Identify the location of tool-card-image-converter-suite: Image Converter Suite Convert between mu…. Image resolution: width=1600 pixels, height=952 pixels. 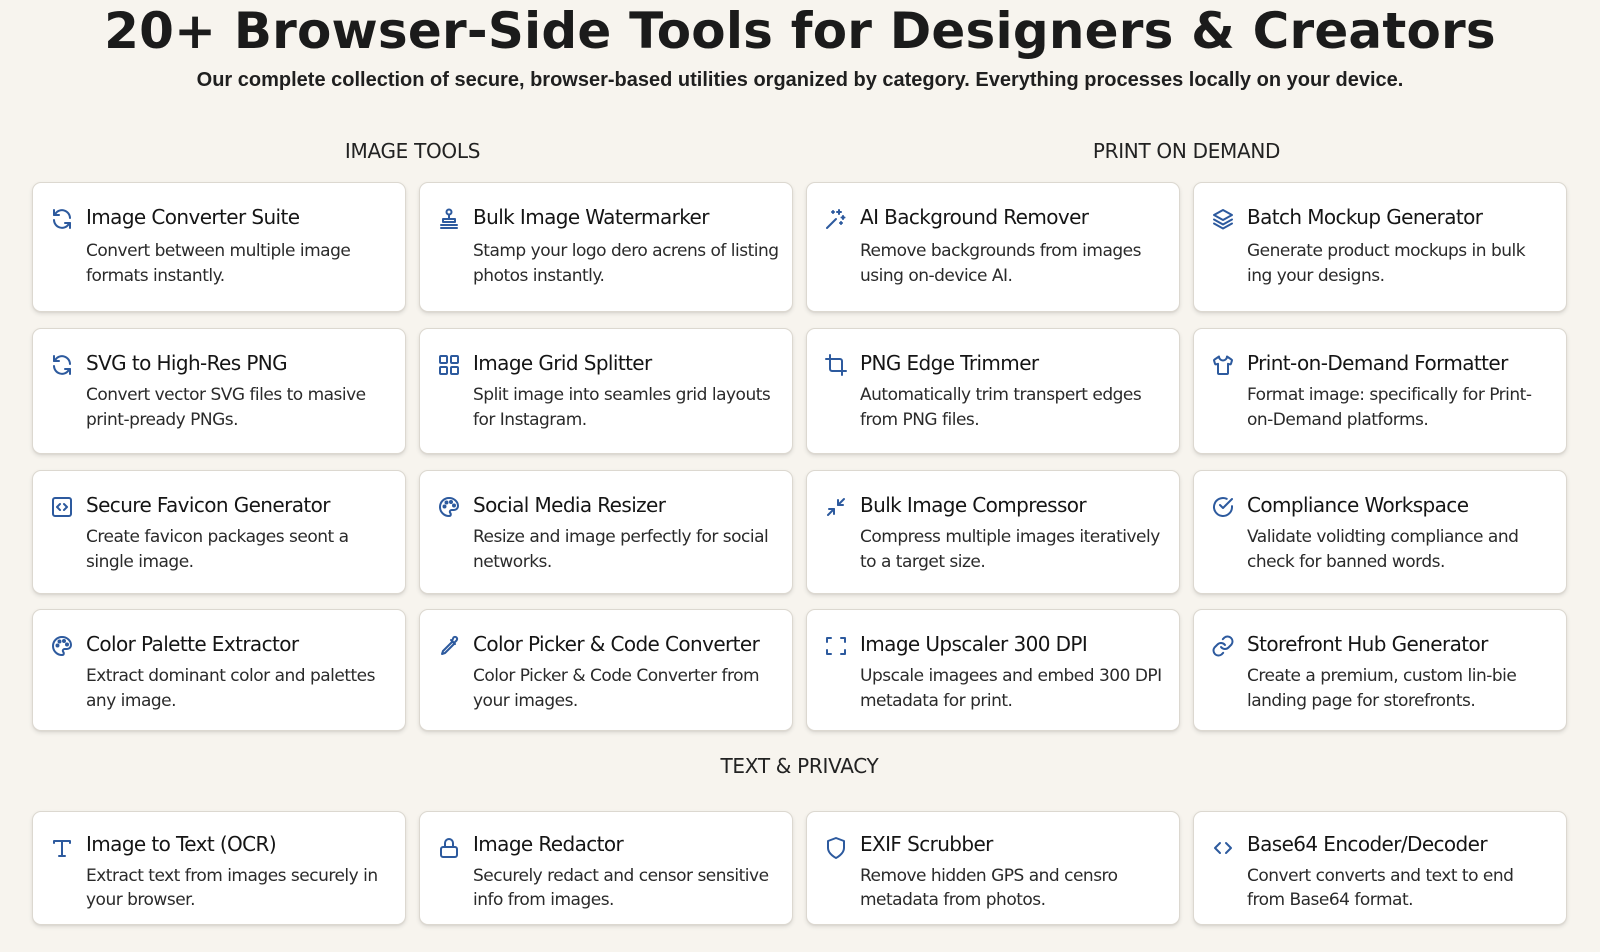
(219, 247).